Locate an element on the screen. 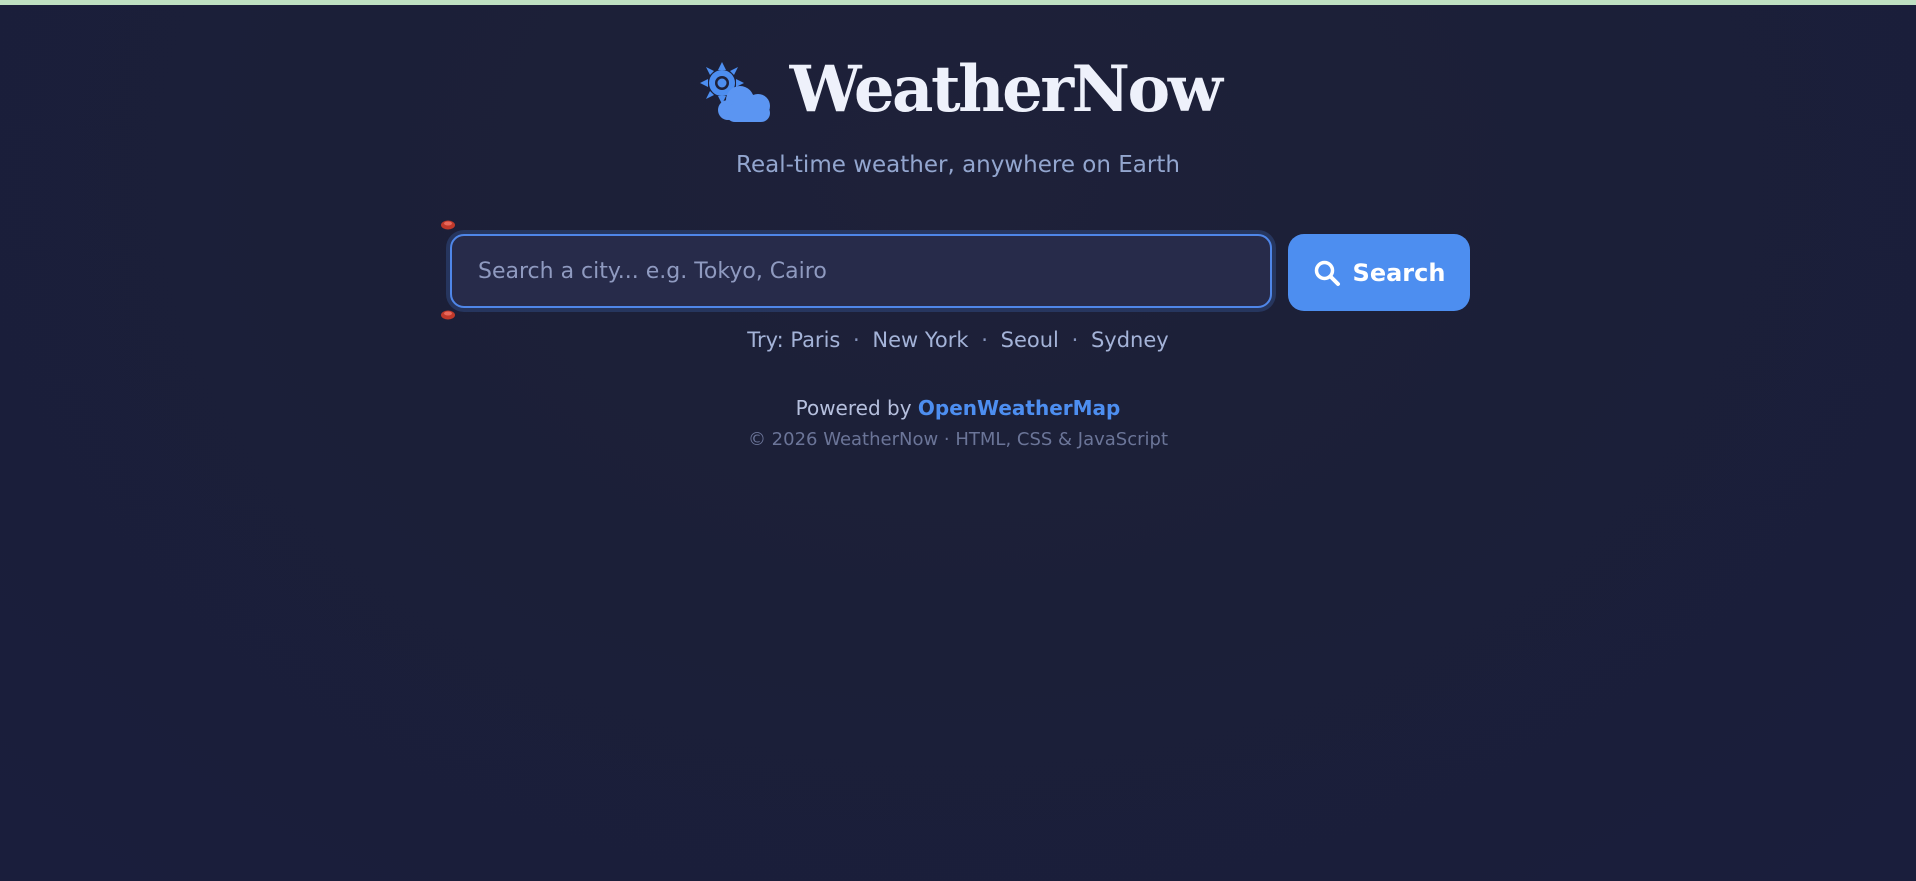 Image resolution: width=1916 pixels, height=881 pixels. powered-by: Powered by OpenWeatherMap is located at coordinates (958, 408).